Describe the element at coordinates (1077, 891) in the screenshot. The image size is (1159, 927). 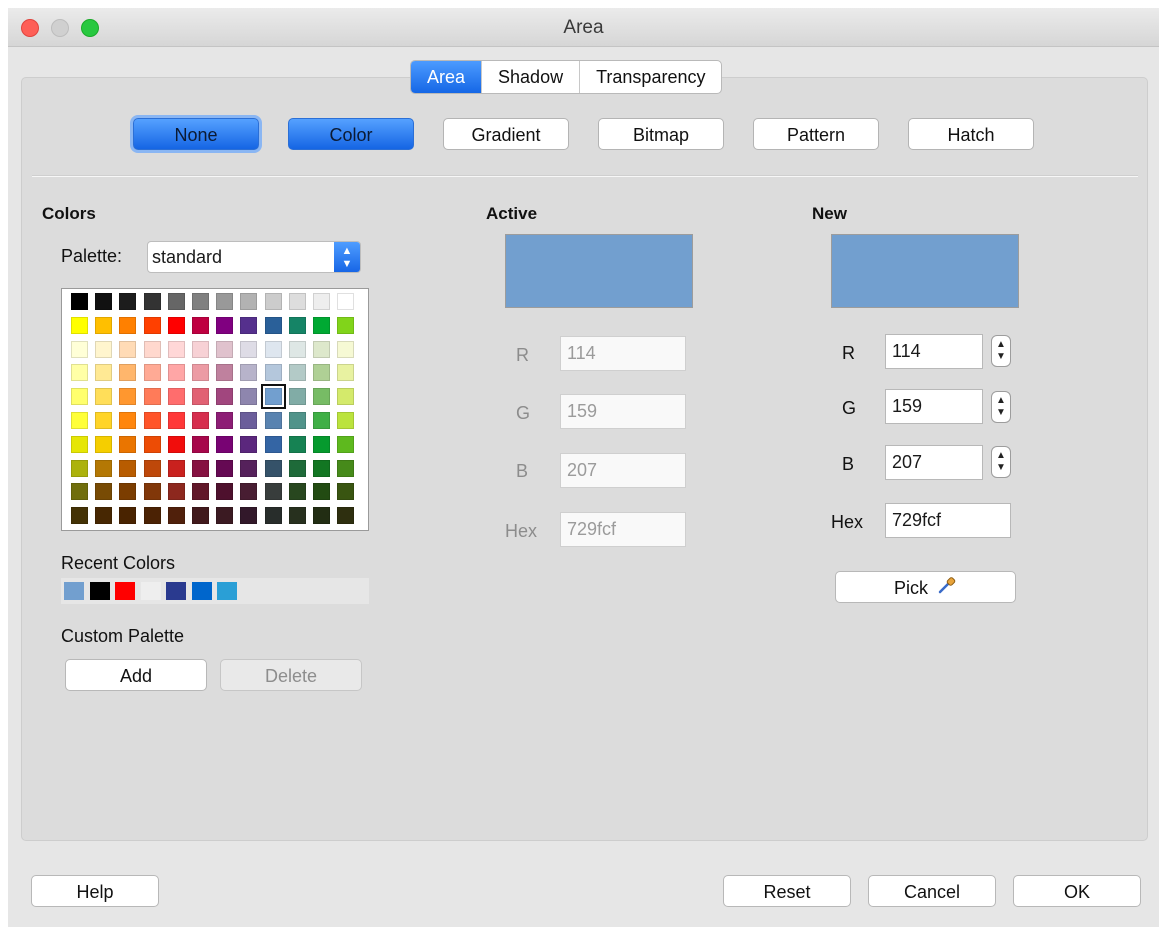
I see `ok-button: OK` at that location.